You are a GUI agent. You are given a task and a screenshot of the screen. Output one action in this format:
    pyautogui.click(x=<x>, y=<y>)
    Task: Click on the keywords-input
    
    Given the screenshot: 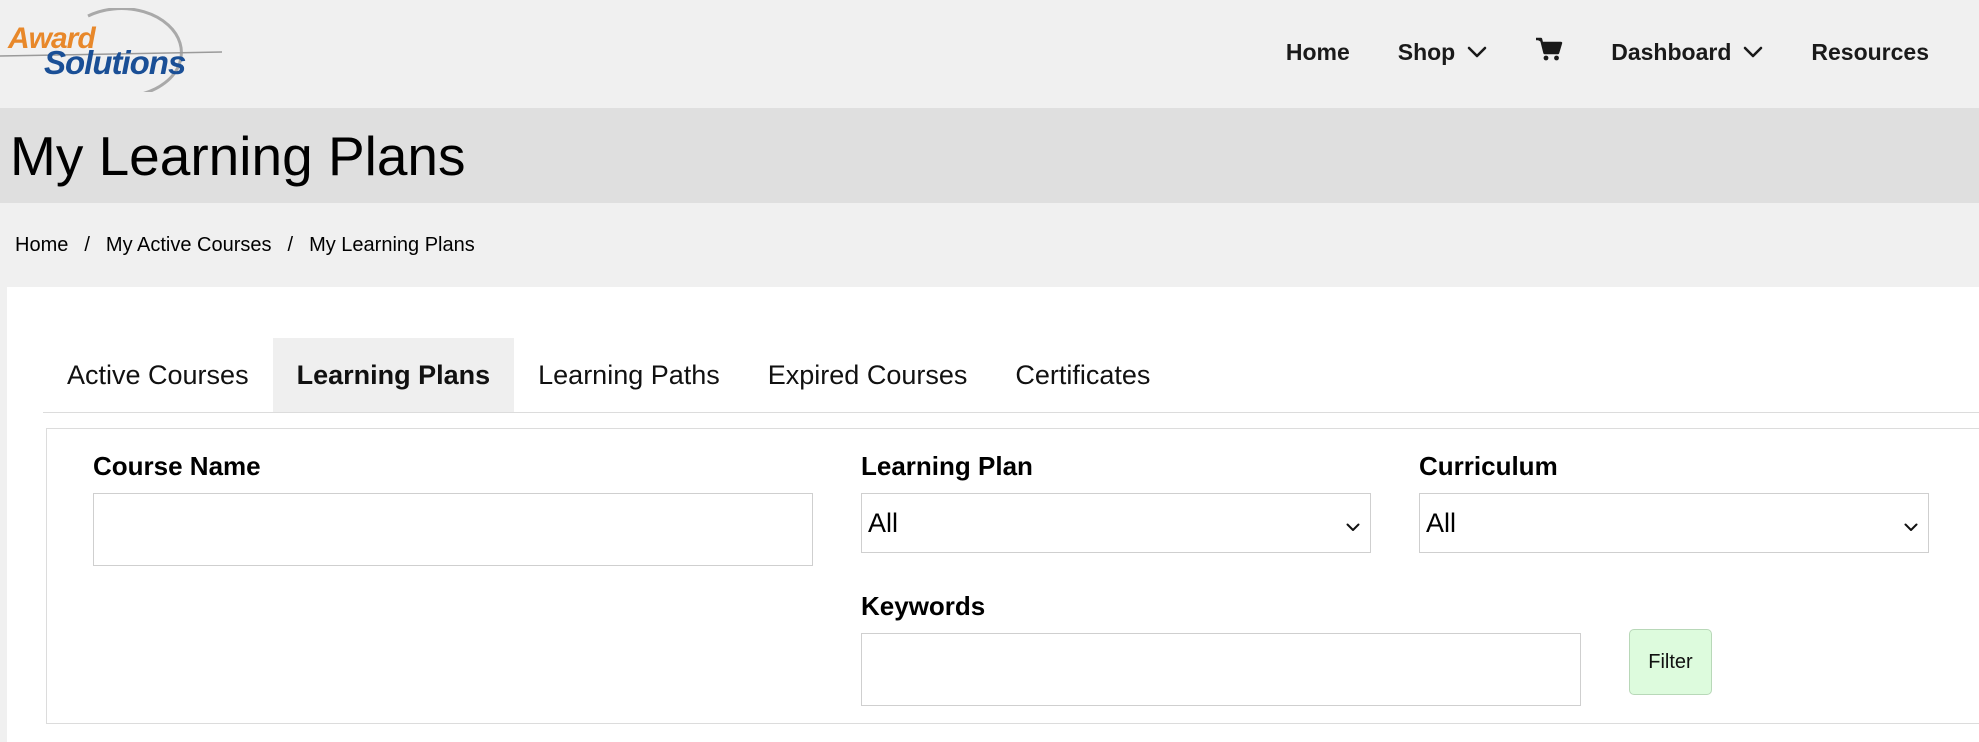 What is the action you would take?
    pyautogui.click(x=1221, y=669)
    